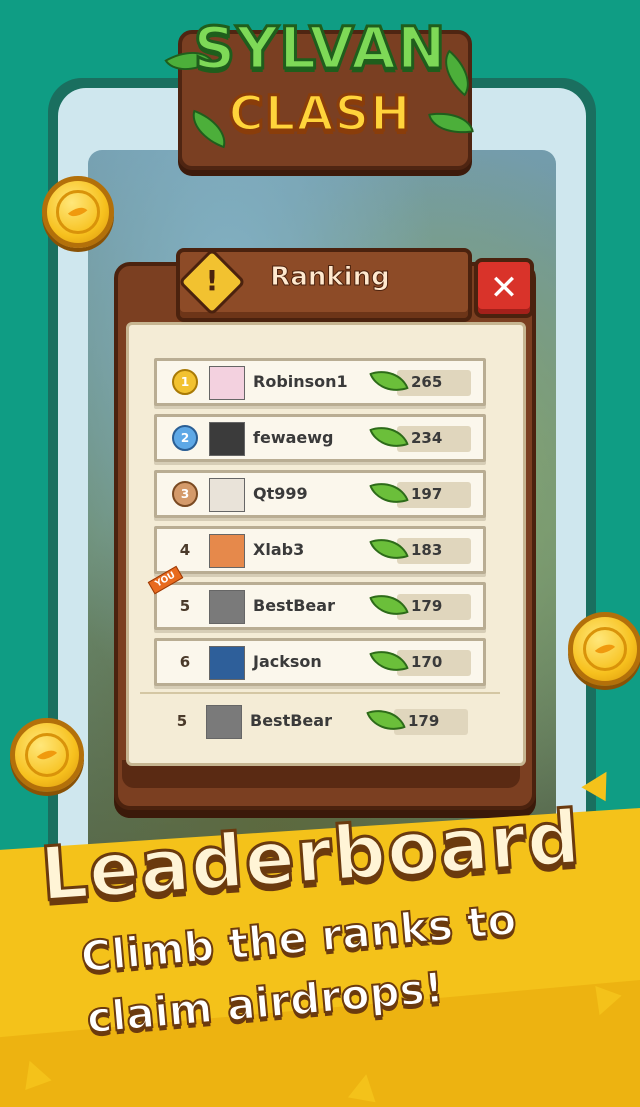 This screenshot has height=1107, width=640. I want to click on rank-cell: 2, so click(185, 438).